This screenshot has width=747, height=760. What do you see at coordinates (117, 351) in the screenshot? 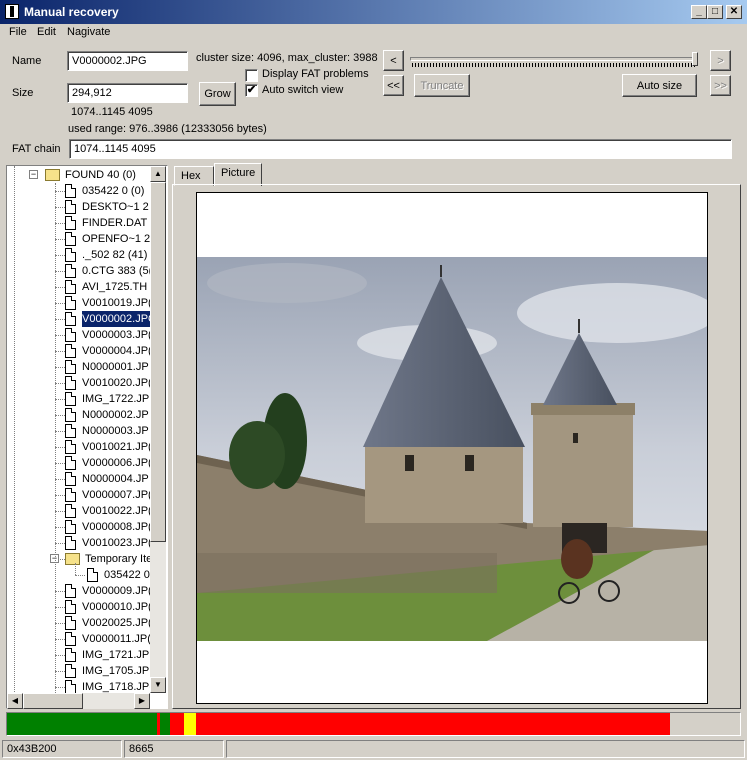
I see `tree-item-label: V0000004.JP(` at bounding box center [117, 351].